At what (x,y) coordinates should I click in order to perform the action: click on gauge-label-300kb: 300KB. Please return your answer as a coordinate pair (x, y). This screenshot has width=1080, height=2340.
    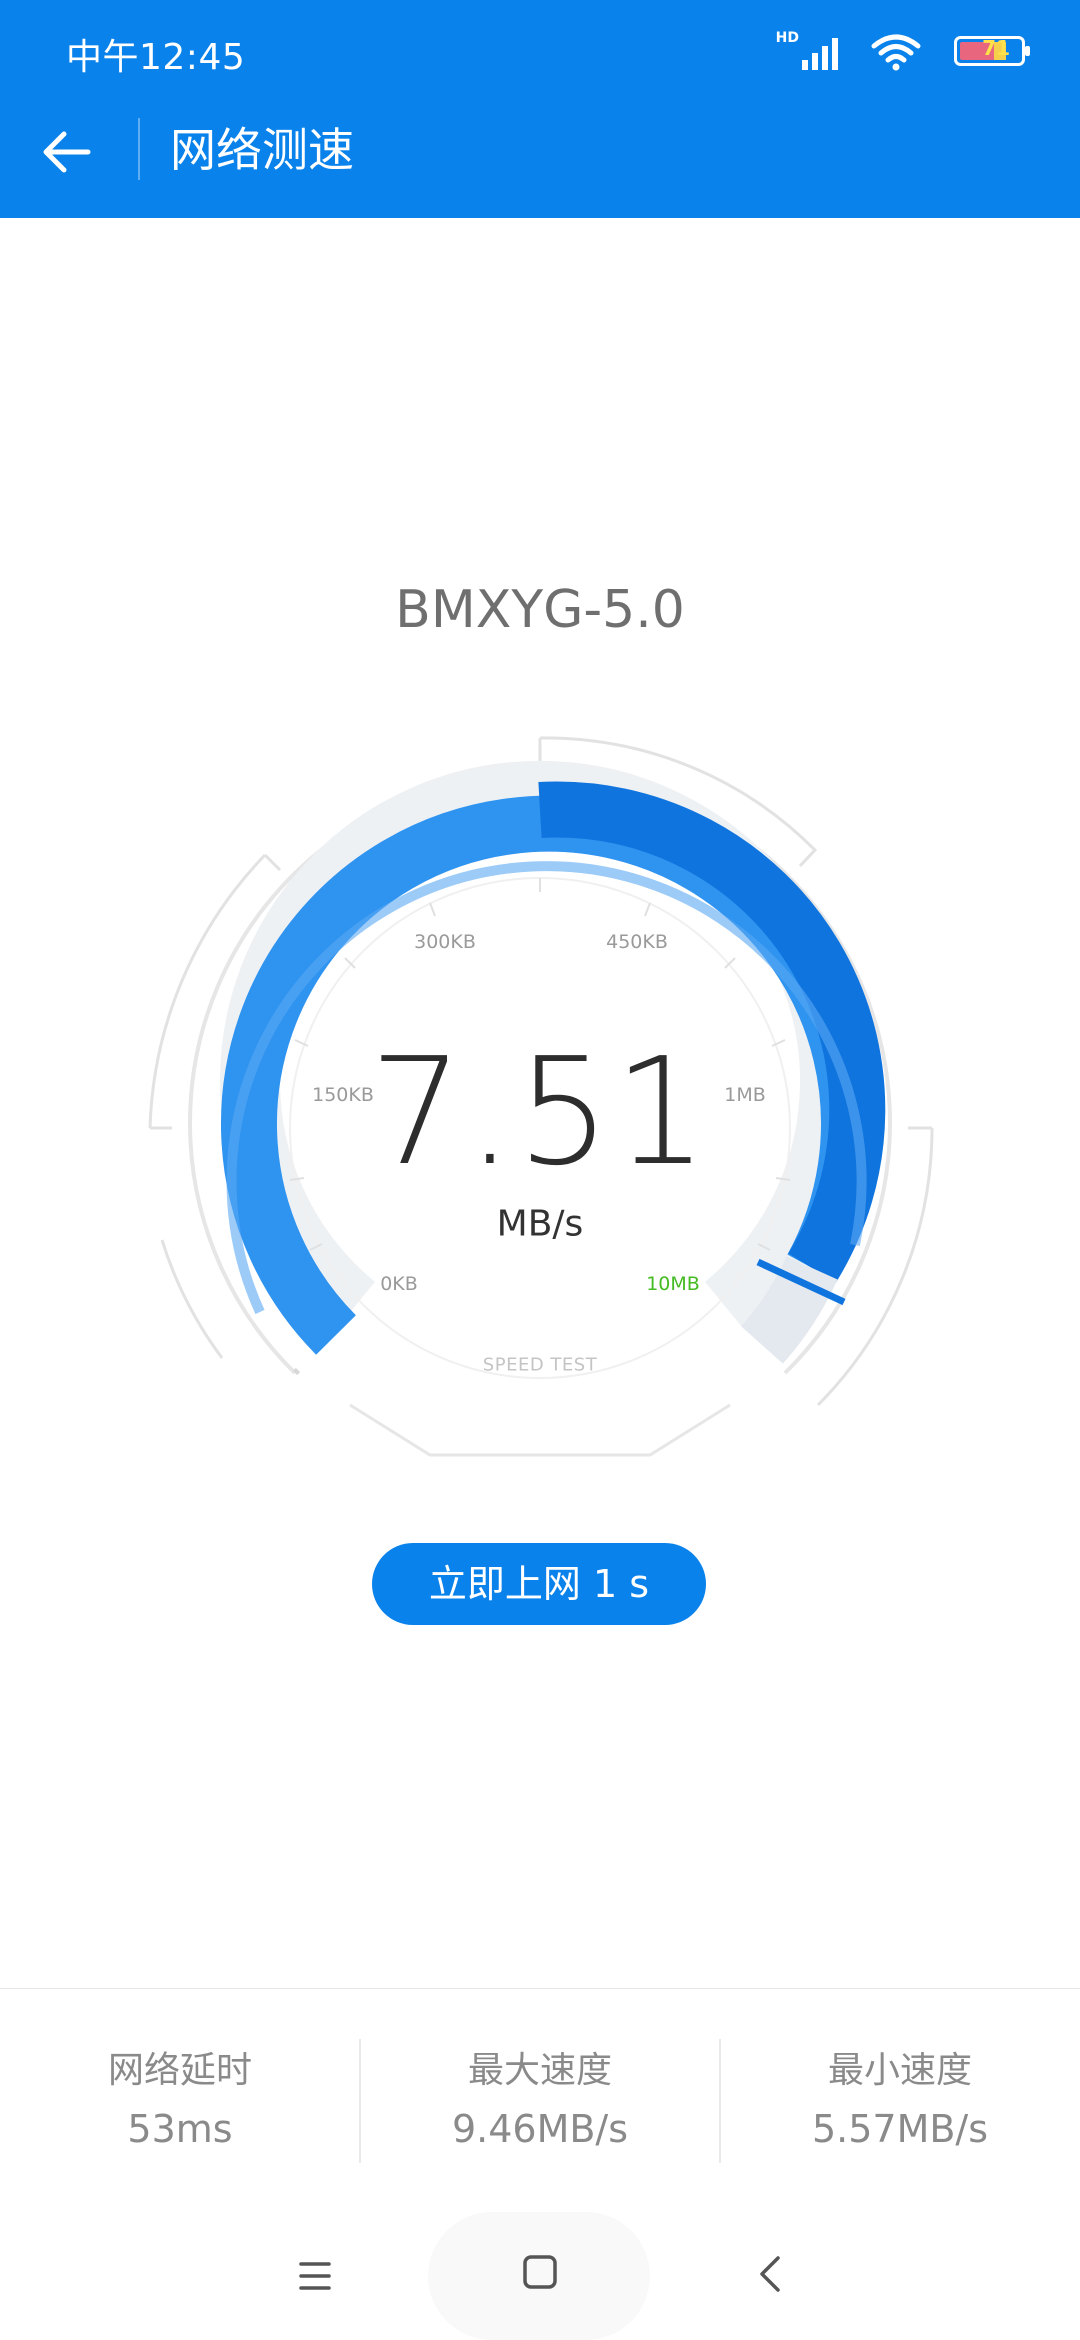
    Looking at the image, I should click on (445, 942).